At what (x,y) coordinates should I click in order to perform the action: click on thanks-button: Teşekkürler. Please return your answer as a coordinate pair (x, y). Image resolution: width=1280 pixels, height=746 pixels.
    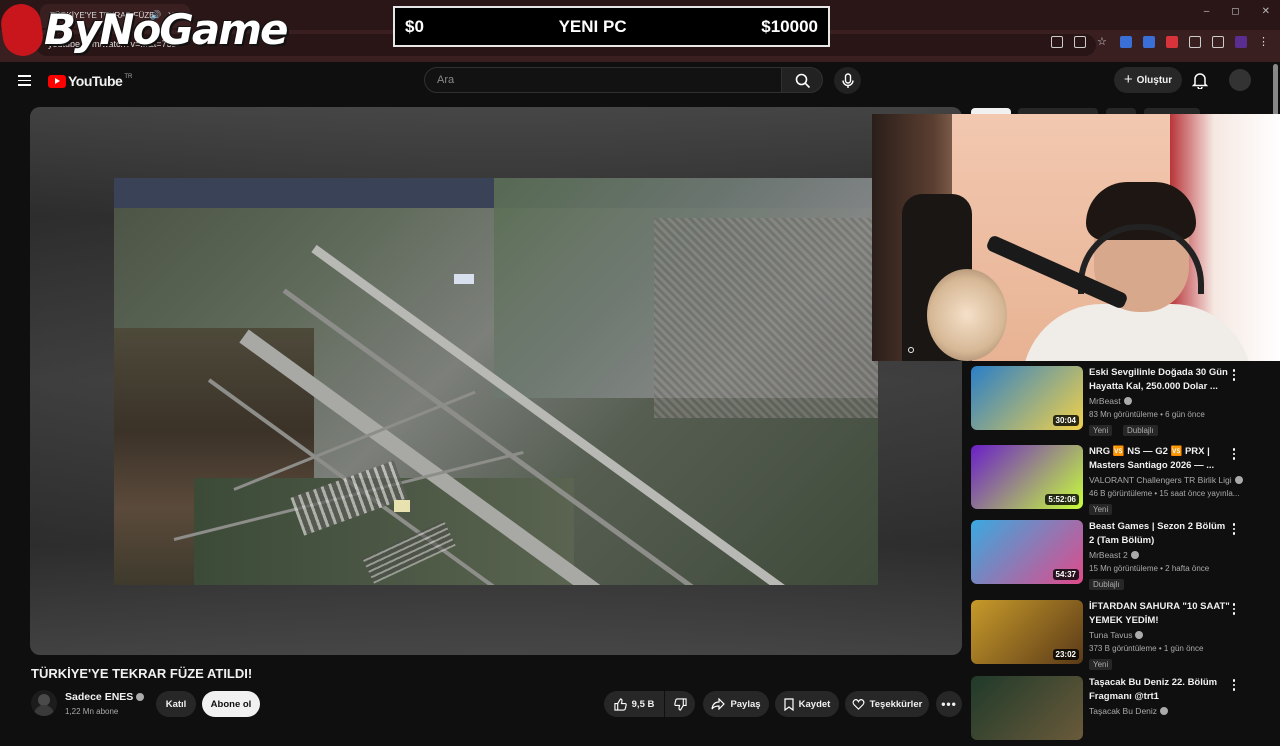
    Looking at the image, I should click on (887, 704).